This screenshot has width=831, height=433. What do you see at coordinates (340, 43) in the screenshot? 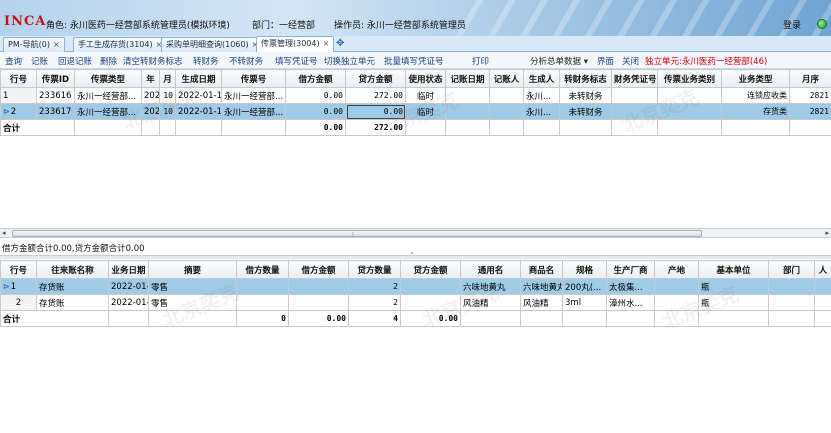
I see `add-tab-icon: ✥` at bounding box center [340, 43].